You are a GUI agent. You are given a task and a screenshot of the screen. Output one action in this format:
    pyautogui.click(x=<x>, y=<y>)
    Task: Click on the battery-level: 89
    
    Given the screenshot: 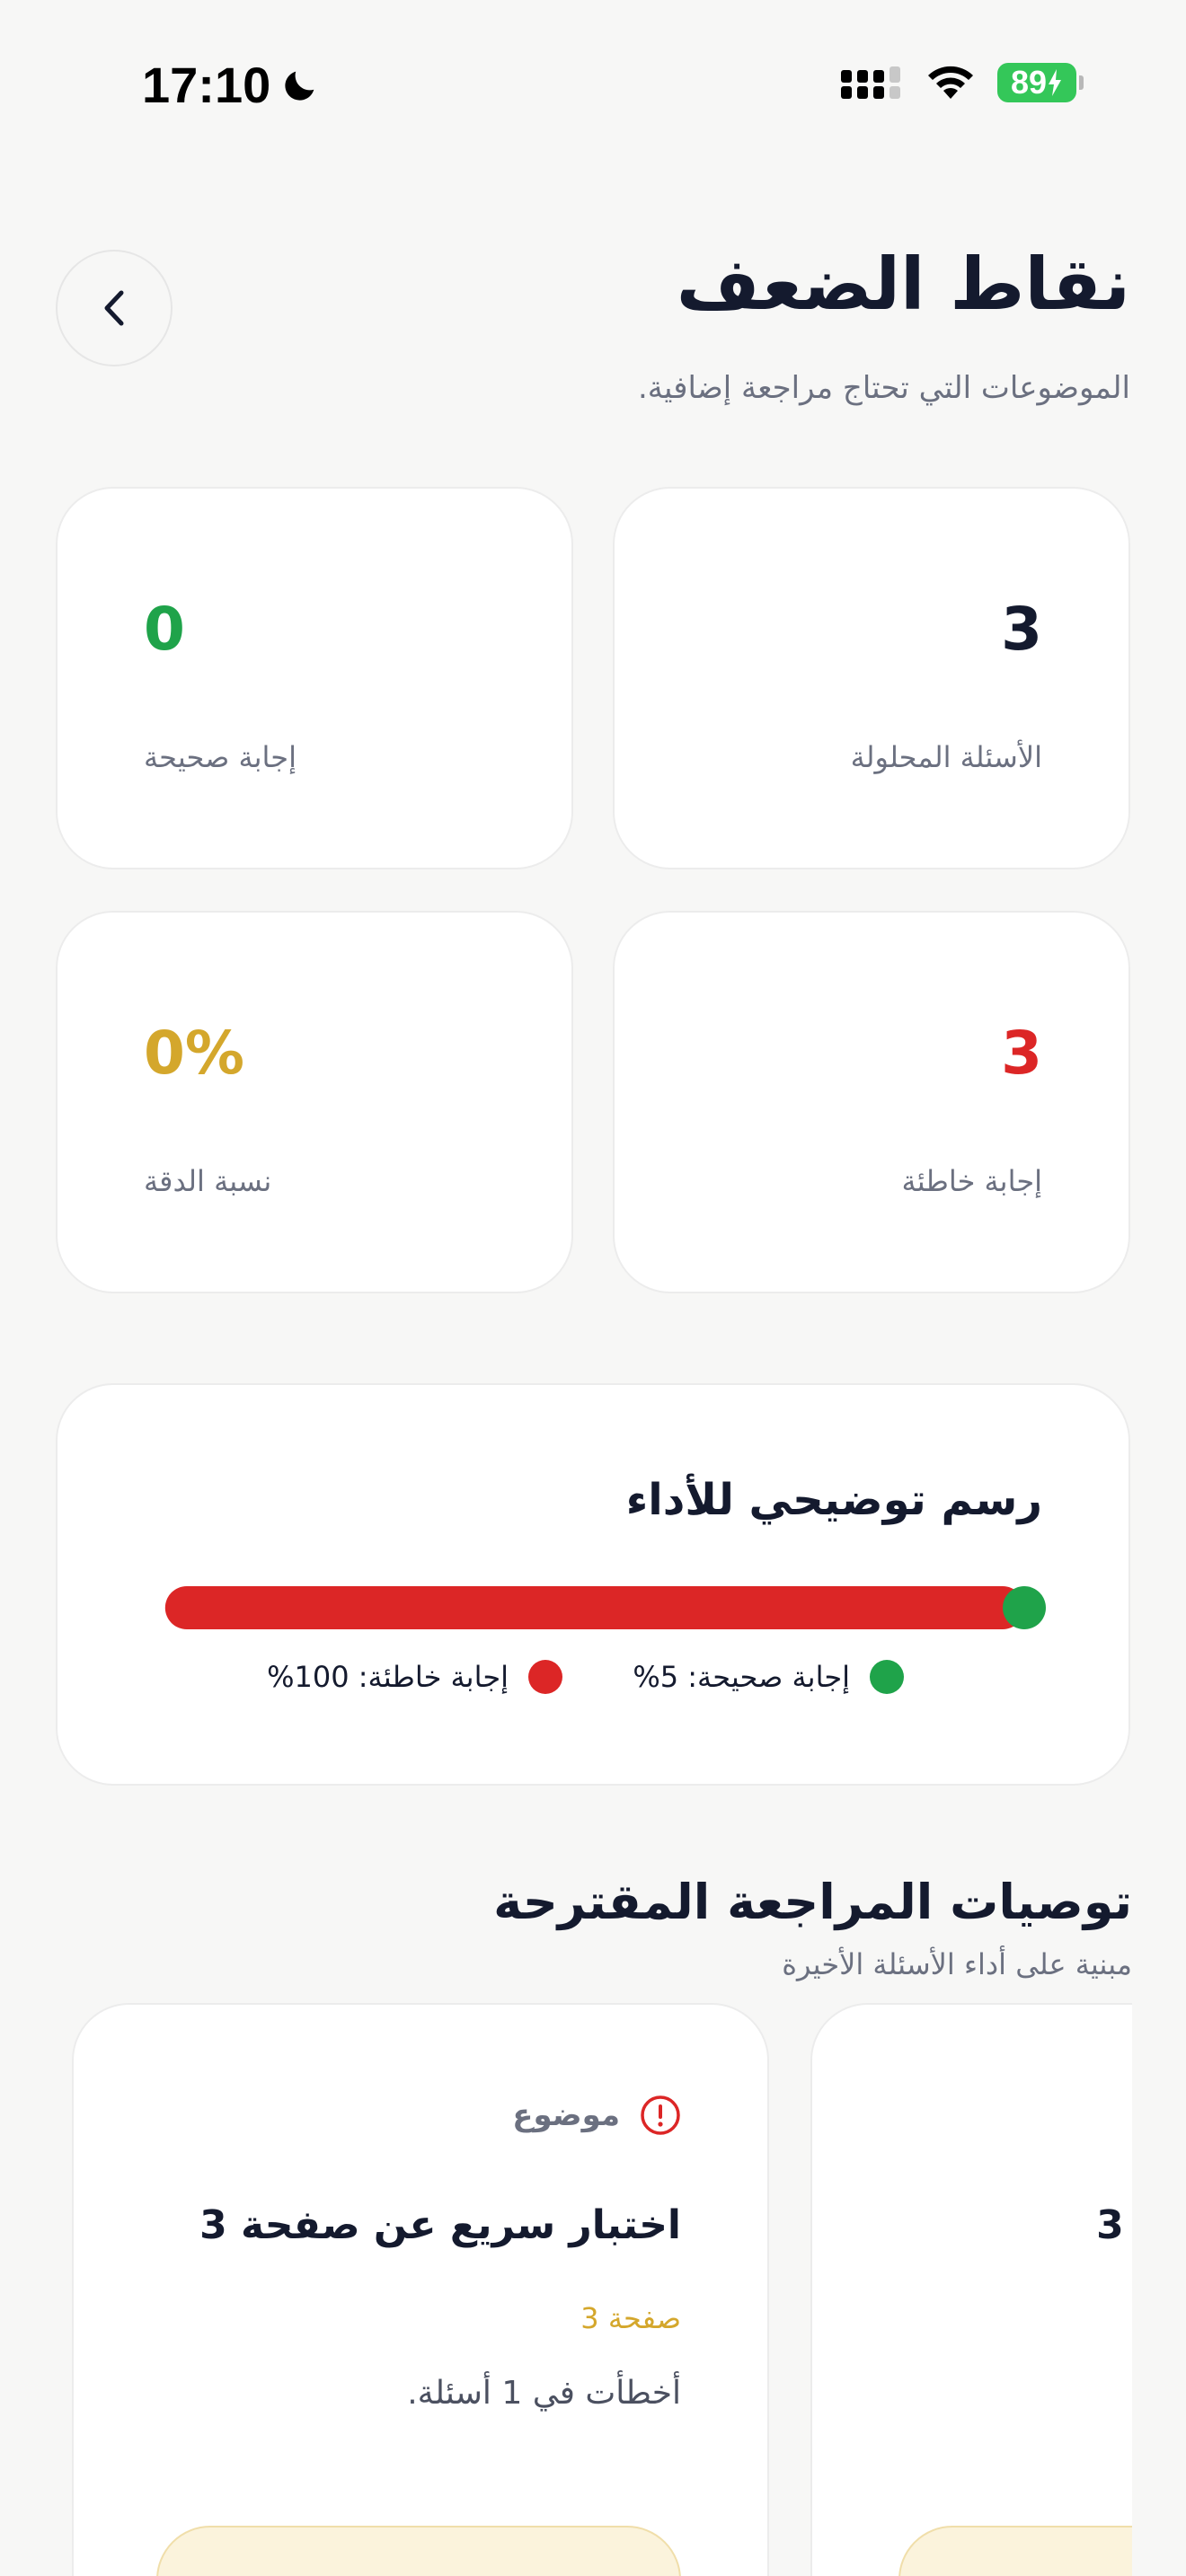 What is the action you would take?
    pyautogui.click(x=1029, y=82)
    